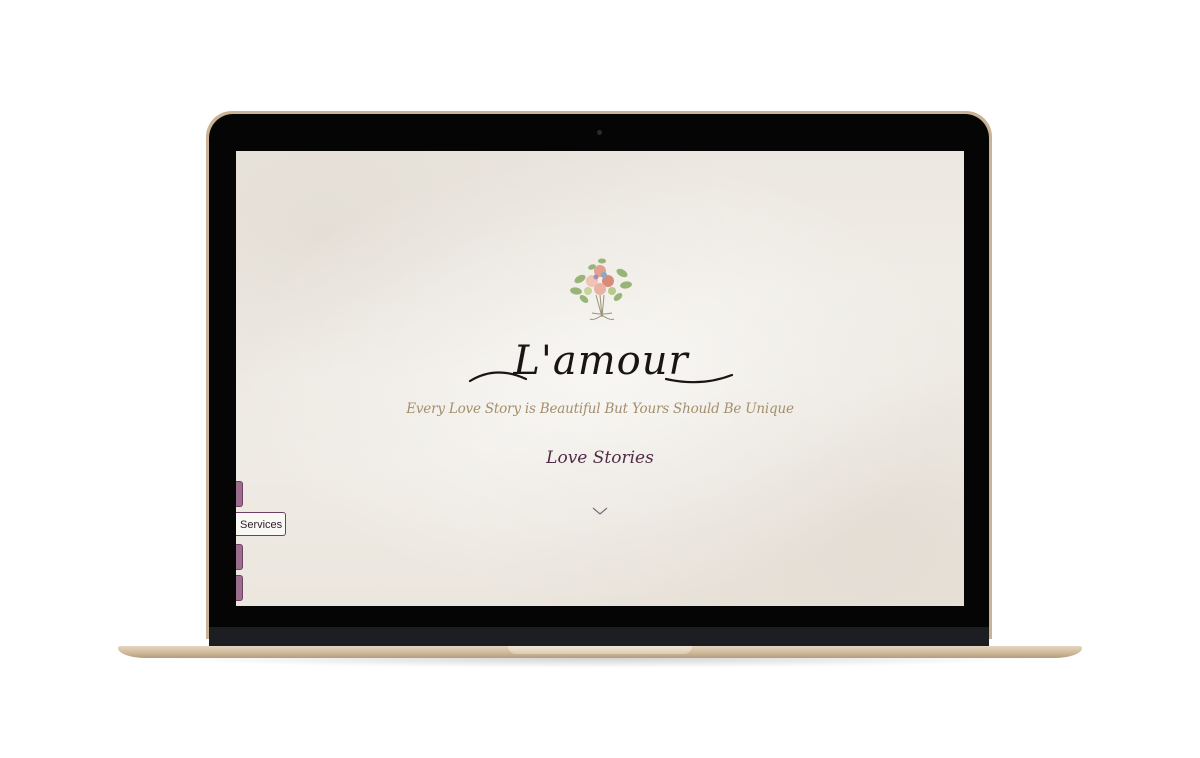 The image size is (1200, 758). Describe the element at coordinates (600, 663) in the screenshot. I see `laptop-shadow` at that location.